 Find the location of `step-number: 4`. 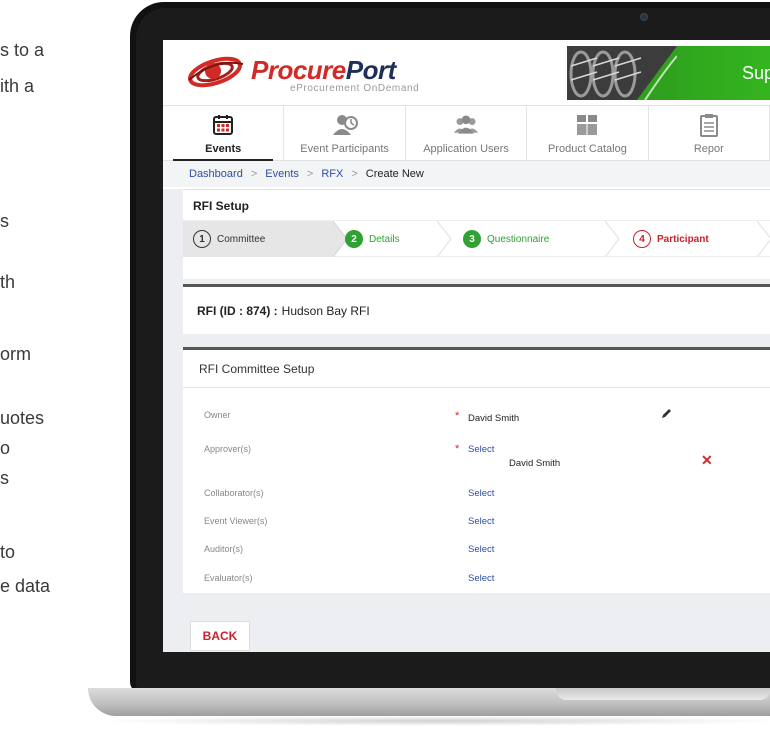

step-number: 4 is located at coordinates (642, 239).